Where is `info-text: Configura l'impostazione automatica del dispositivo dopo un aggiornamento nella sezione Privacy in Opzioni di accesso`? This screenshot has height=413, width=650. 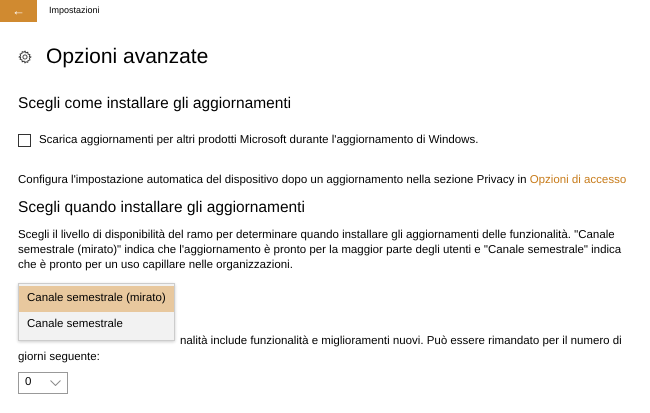
info-text: Configura l'impostazione automatica del dispositivo dopo un aggiornamento nella sezione Privacy in Opzioni di accesso is located at coordinates (323, 180).